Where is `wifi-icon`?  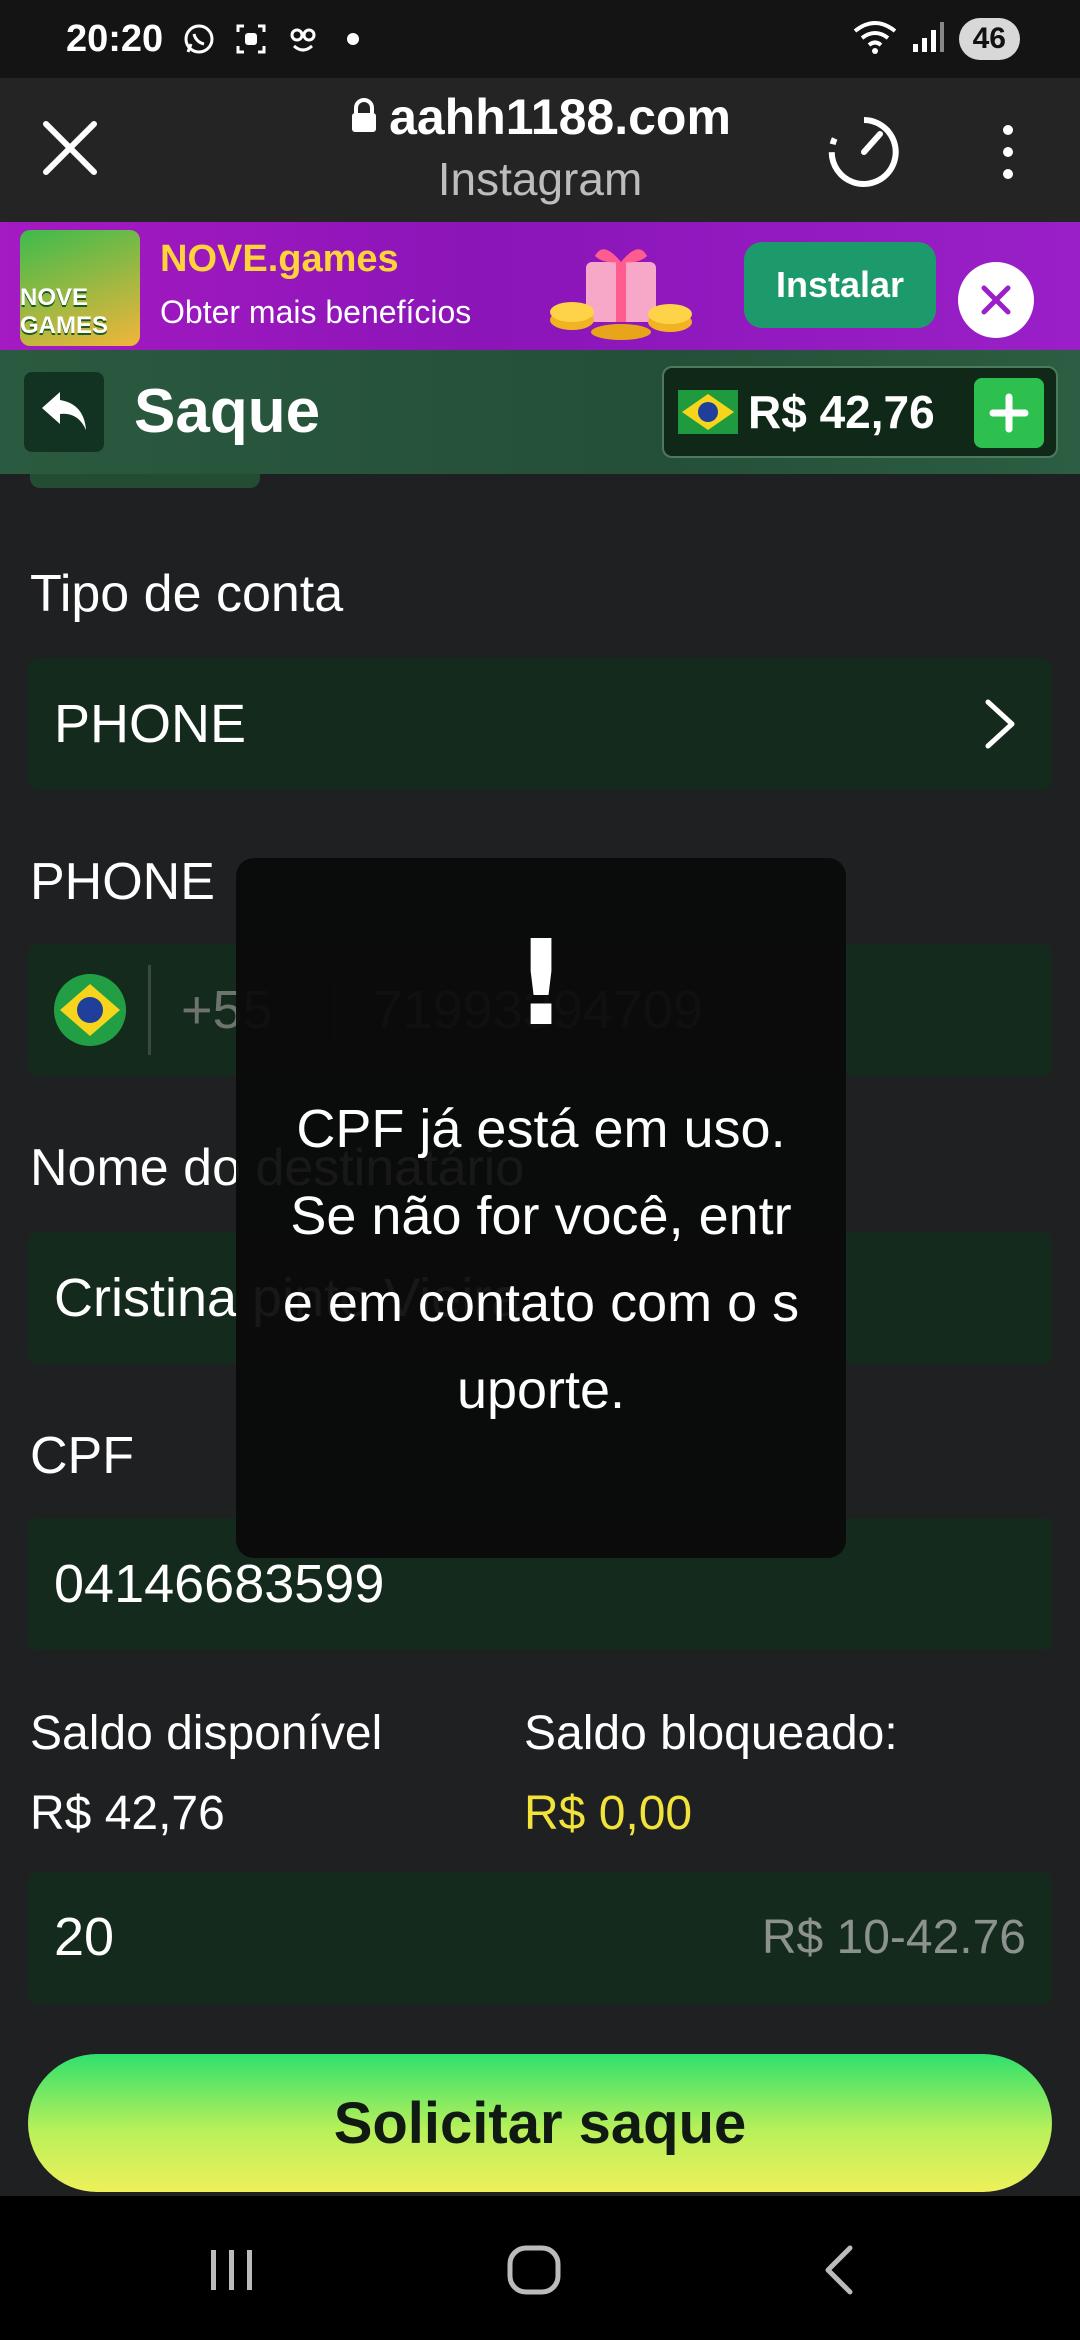
wifi-icon is located at coordinates (875, 39).